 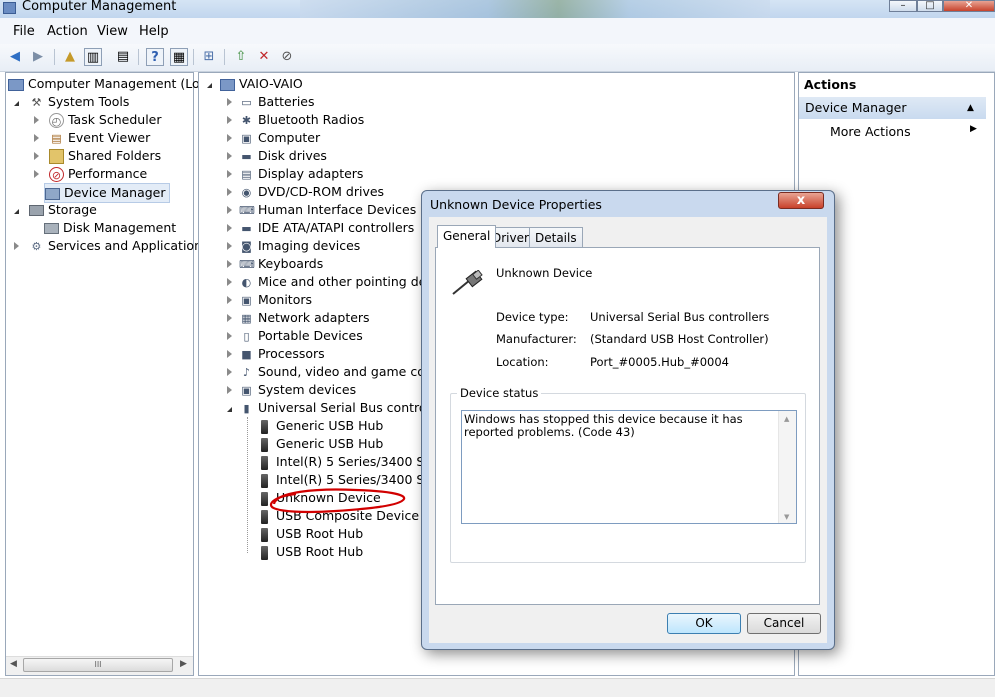 I want to click on device-category: ▦ Network adapters, so click(x=298, y=318).